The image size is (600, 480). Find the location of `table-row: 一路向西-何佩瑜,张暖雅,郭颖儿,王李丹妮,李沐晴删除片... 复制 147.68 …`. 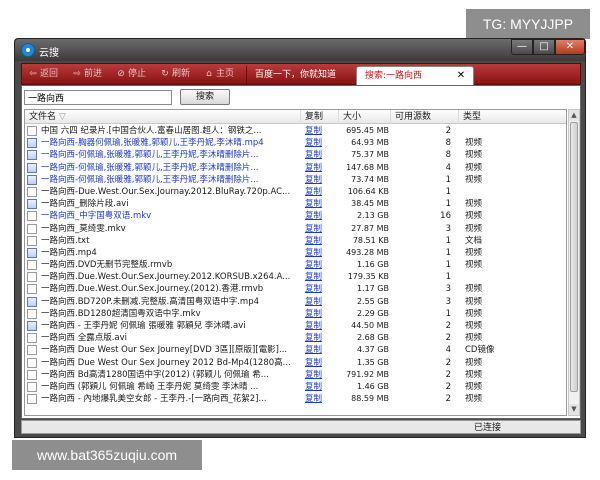

table-row: 一路向西-何佩瑜,张暖雅,郭颖儿,王李丹妮,李沐晴删除片... 复制 147.68 … is located at coordinates (295, 168).